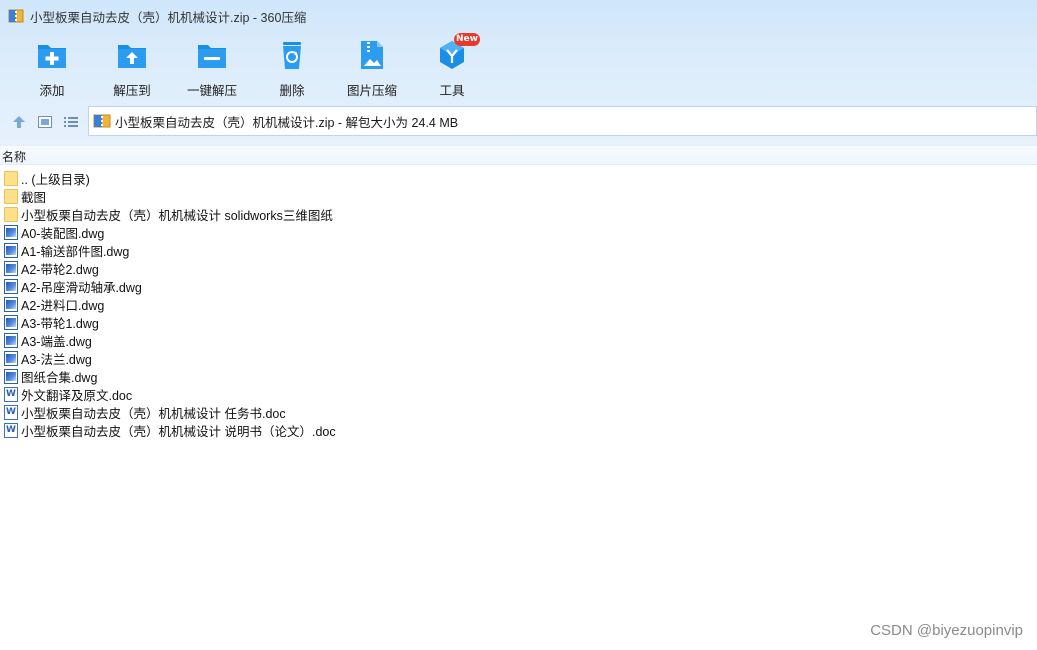  I want to click on list-item: 小型板栗自动去皮（壳）机机械设计 solidworks三维图纸, so click(300, 214).